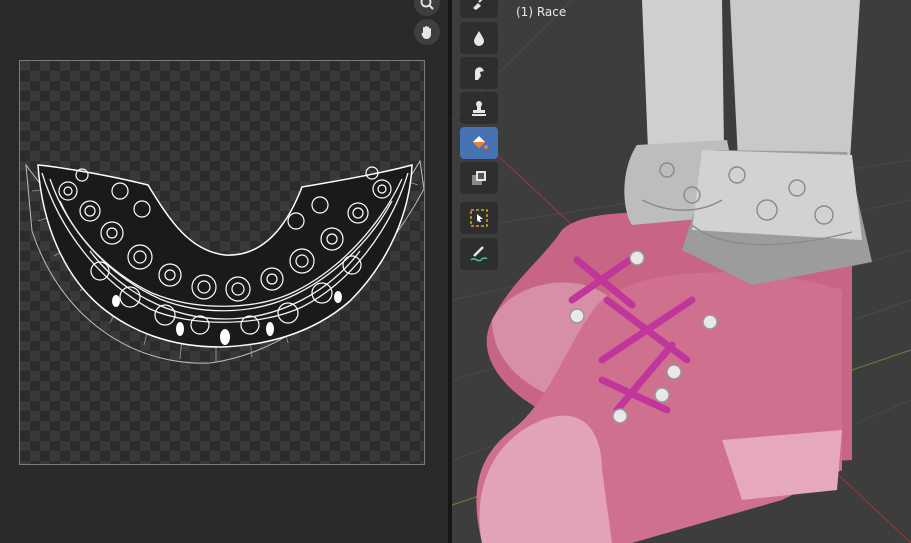 This screenshot has width=911, height=543. I want to click on select-box-tool, so click(479, 218).